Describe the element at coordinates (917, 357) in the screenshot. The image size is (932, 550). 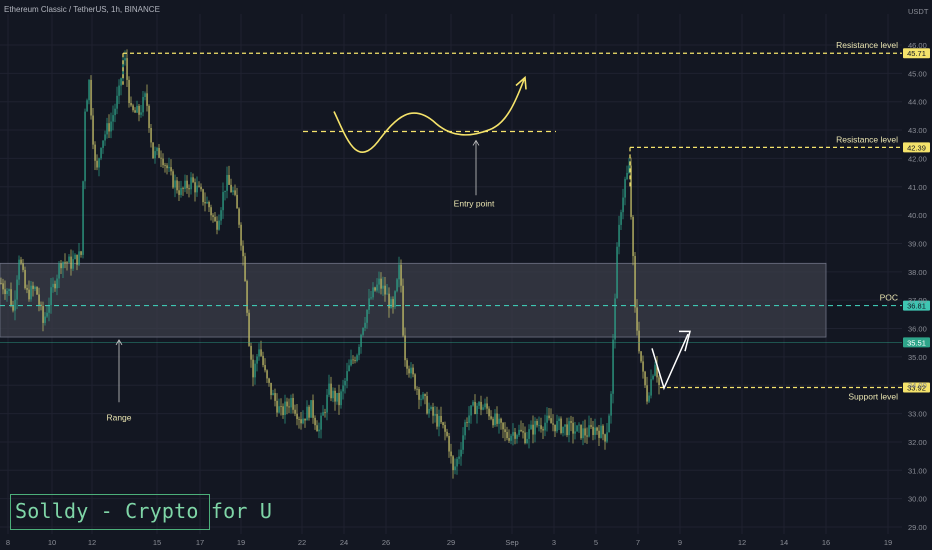
I see `price-tick-label: 35.00` at that location.